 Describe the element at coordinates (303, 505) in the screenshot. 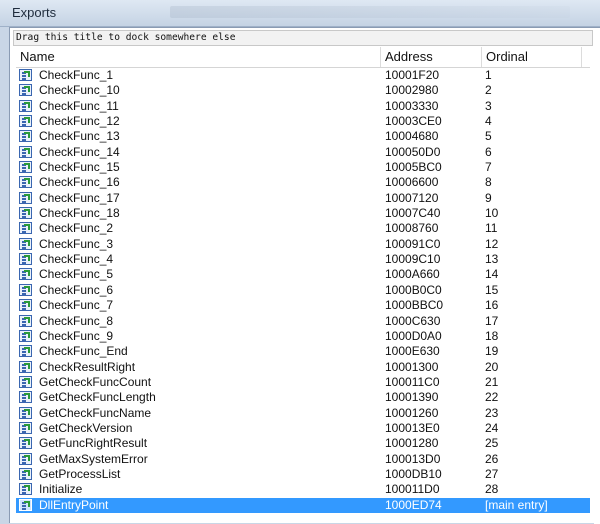

I see `table-row: DllEntryPoint 1000ED74 [main entry]` at that location.